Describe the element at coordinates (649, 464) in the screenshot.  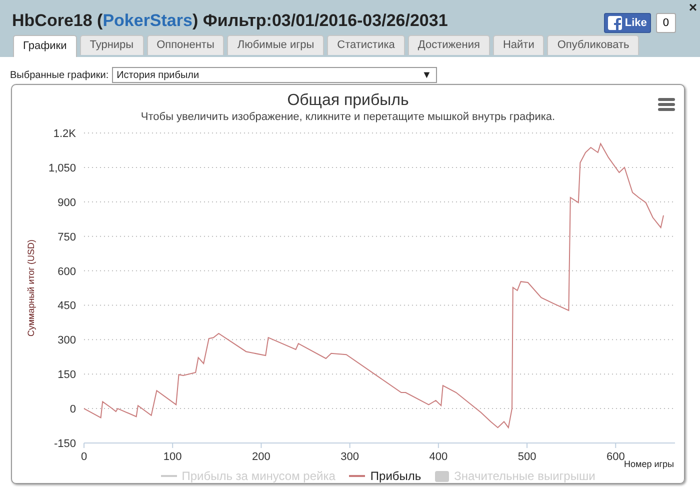
I see `x-axis-title: Номер игры` at that location.